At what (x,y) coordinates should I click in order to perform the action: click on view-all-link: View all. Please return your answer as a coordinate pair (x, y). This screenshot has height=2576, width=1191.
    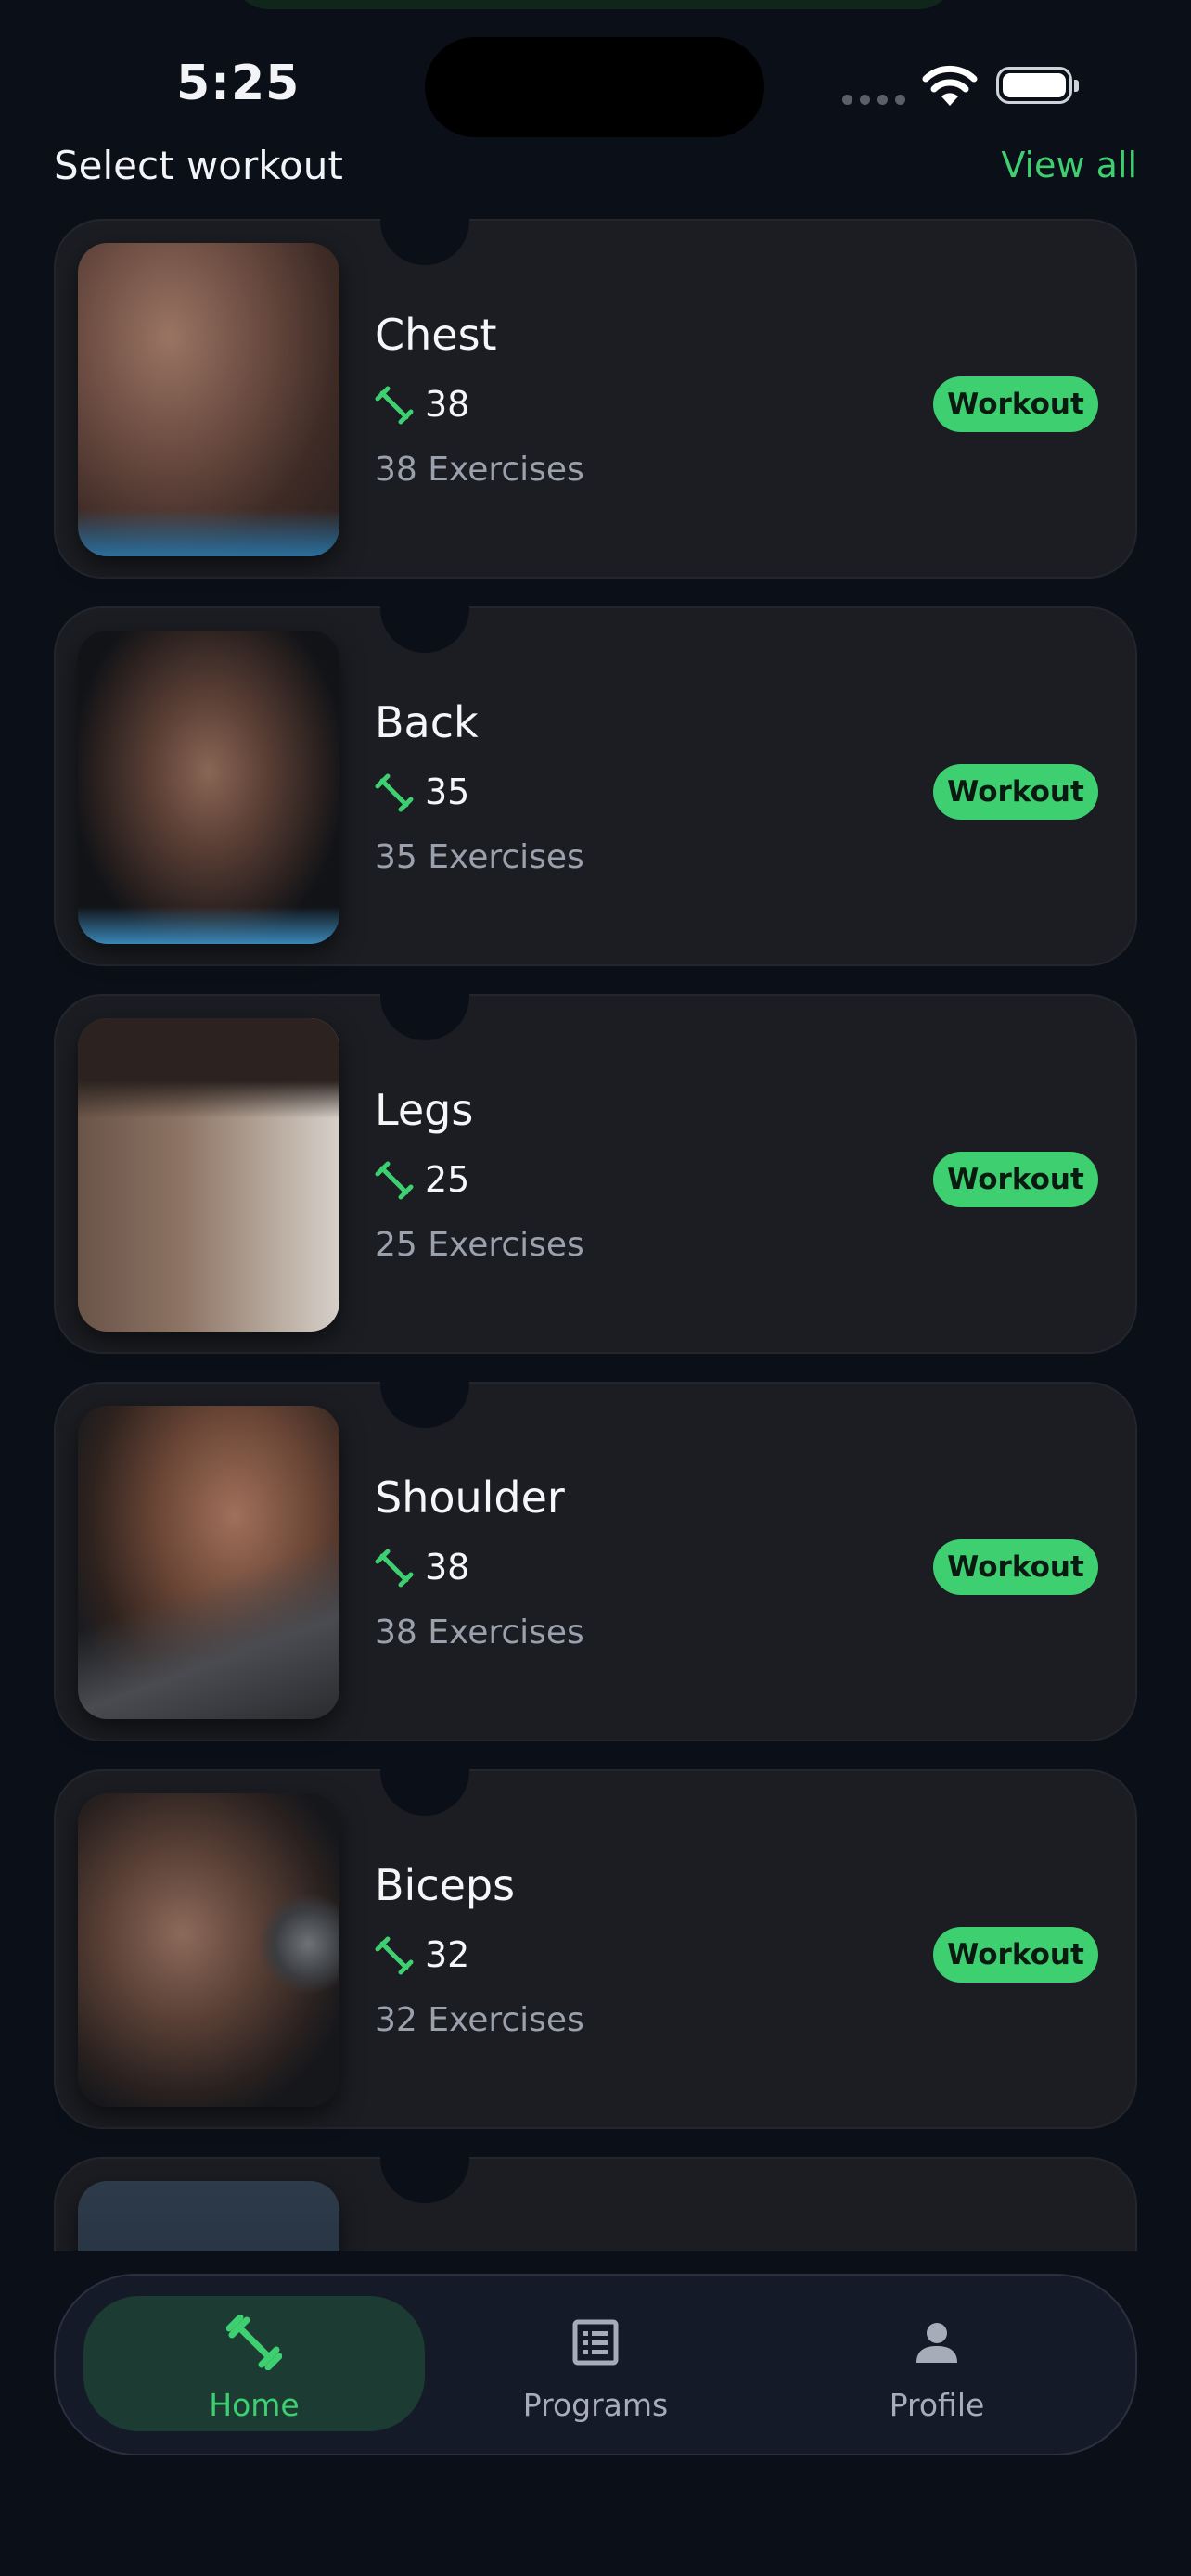
    Looking at the image, I should click on (1069, 165).